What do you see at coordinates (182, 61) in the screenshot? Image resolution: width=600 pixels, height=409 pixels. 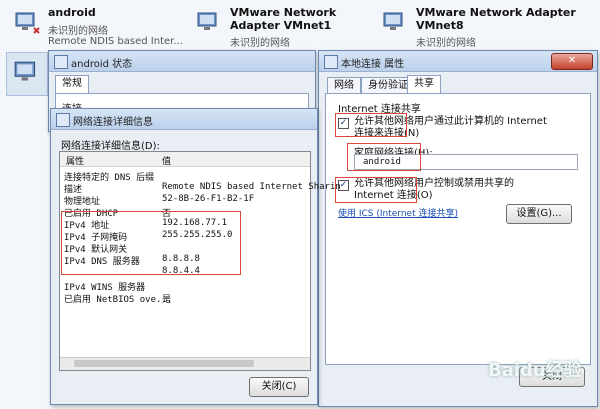 I see `status-titlebar: android 状态` at bounding box center [182, 61].